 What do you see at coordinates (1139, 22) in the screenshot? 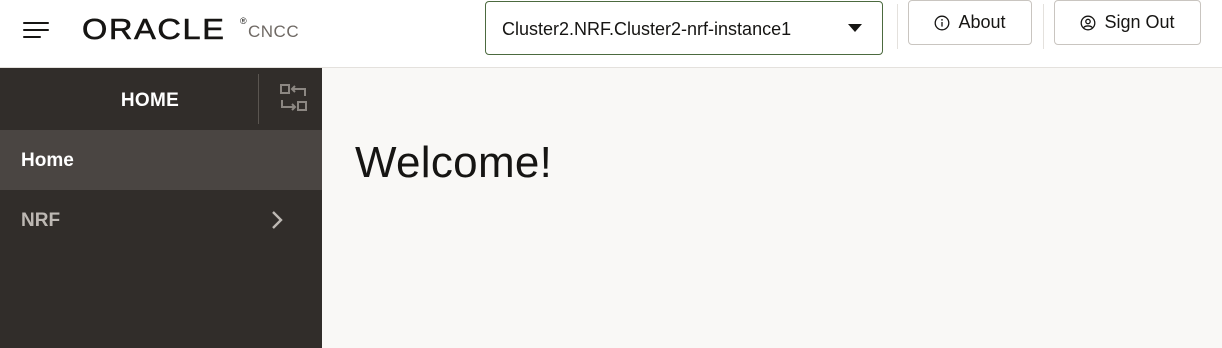
I see `sign-out-button-label: Sign Out` at bounding box center [1139, 22].